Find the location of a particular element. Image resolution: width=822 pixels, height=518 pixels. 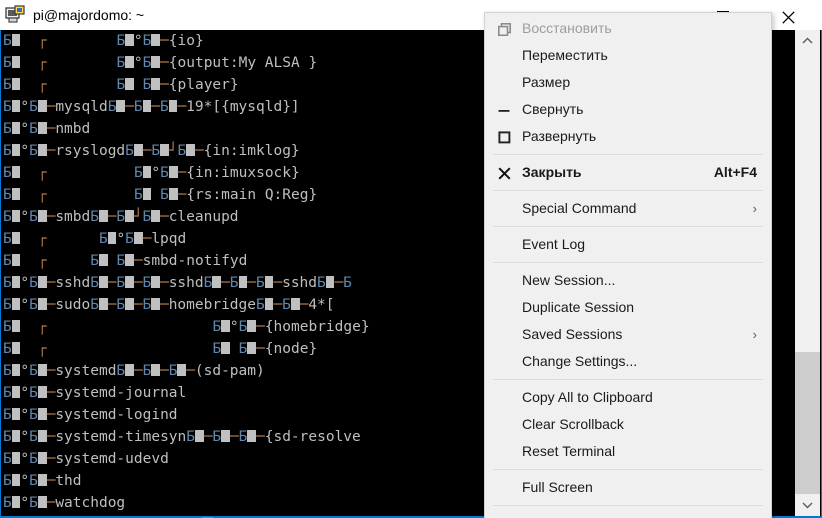

menu-item-full-screen: Full Screen is located at coordinates (628, 487).